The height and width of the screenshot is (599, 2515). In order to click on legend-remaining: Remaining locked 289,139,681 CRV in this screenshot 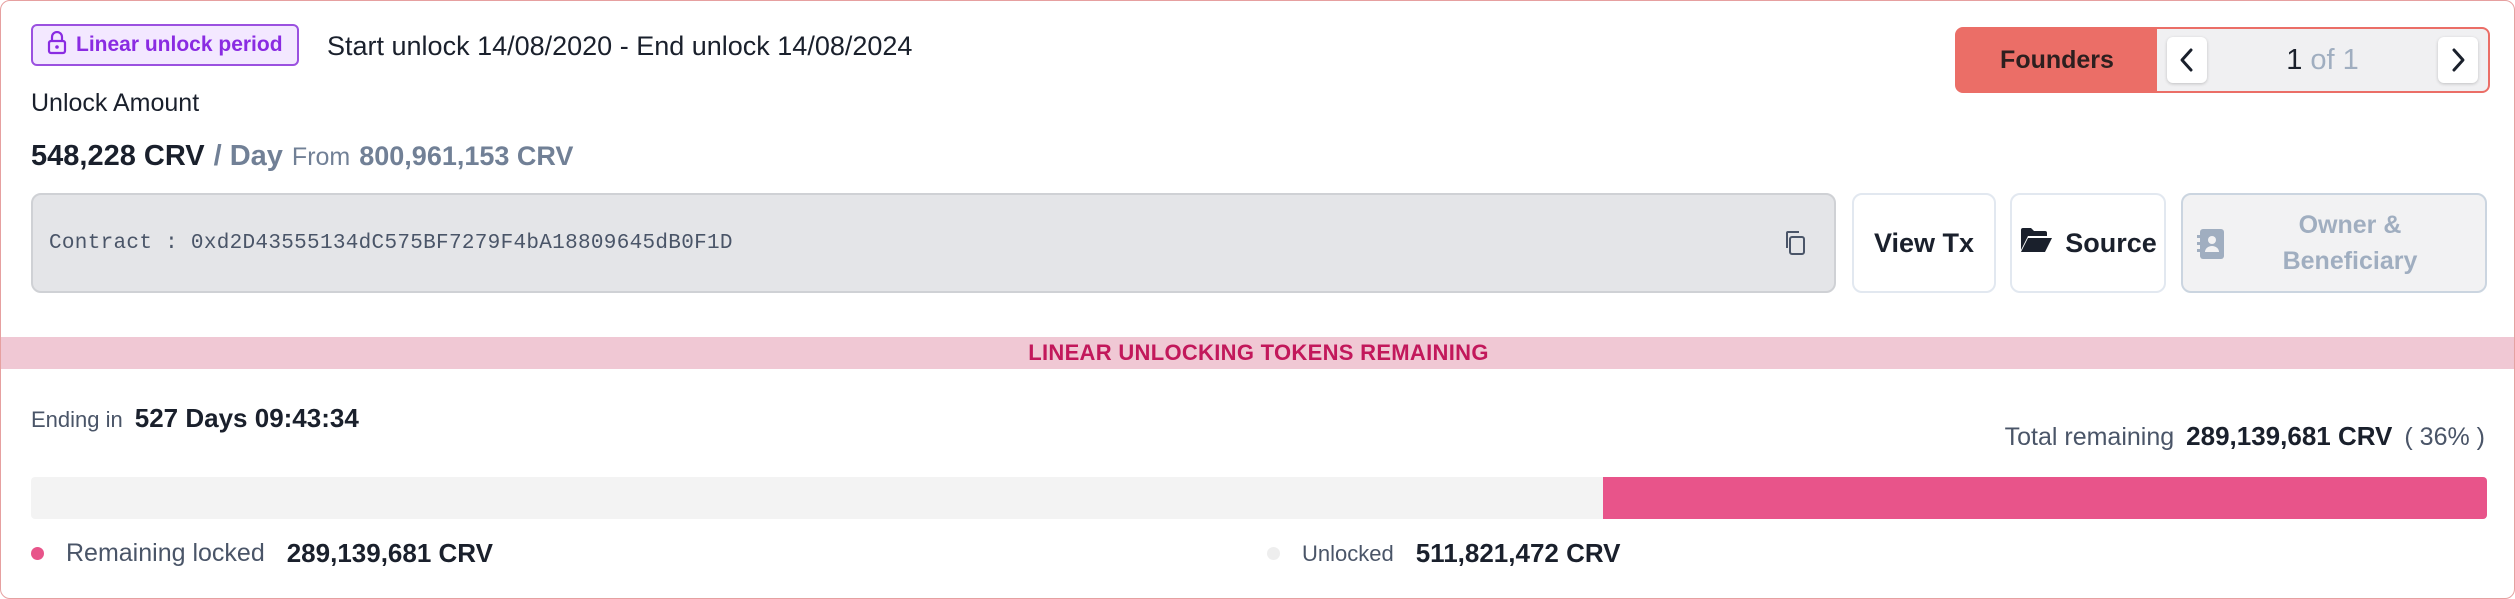, I will do `click(262, 553)`.